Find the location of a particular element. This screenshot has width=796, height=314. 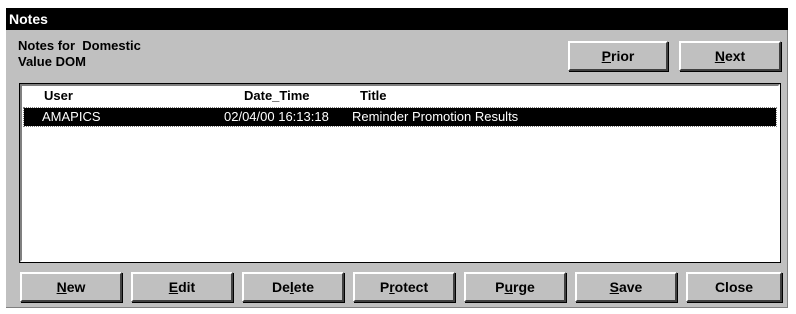

notes-header: Notes for Domestic Value DOM is located at coordinates (79, 54).